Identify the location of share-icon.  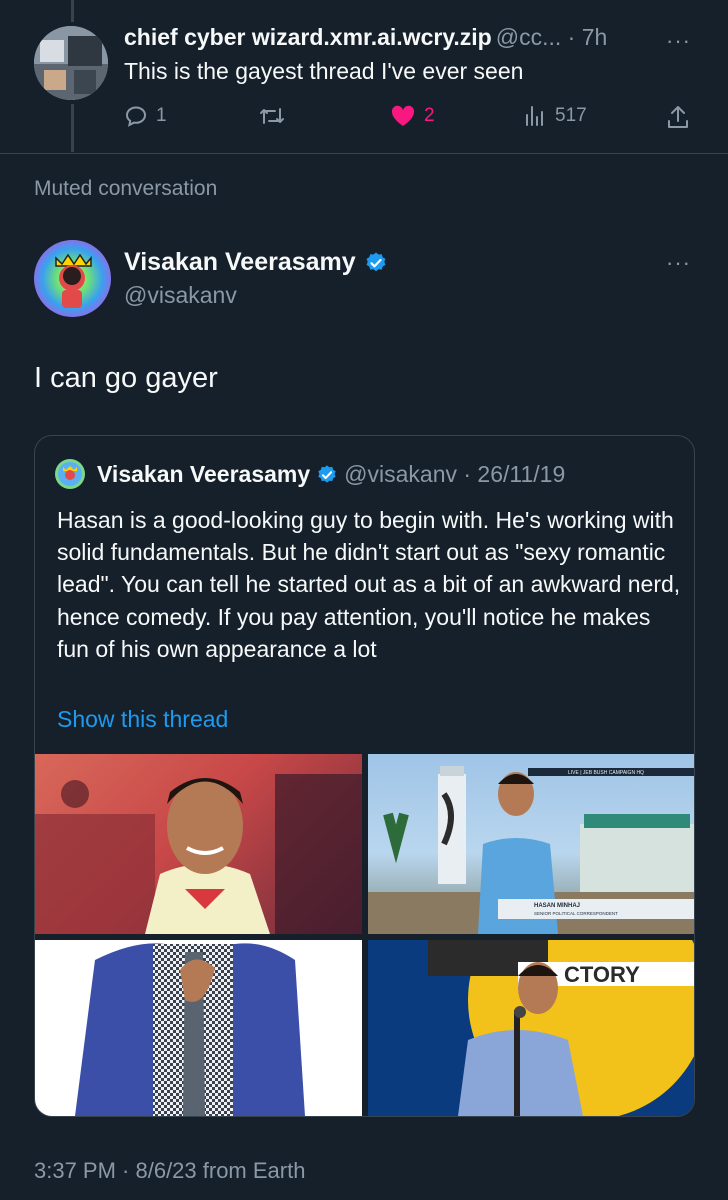
(678, 117).